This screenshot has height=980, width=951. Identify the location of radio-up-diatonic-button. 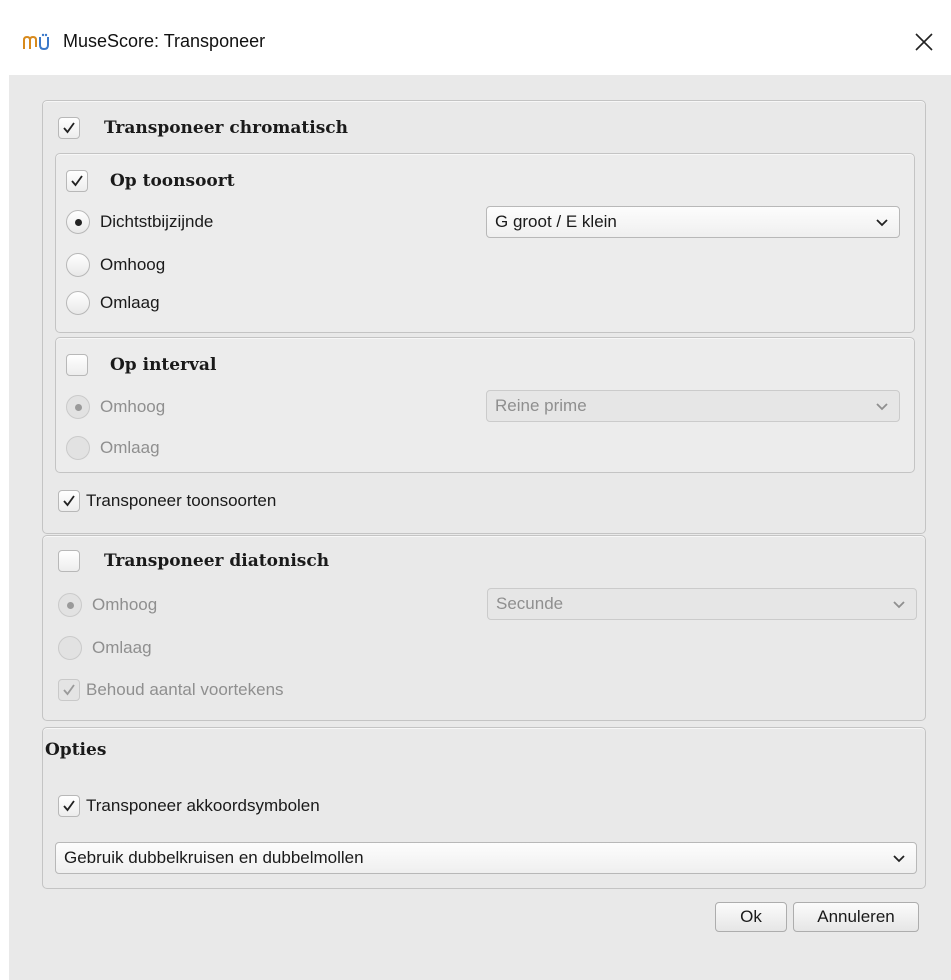
(70, 605).